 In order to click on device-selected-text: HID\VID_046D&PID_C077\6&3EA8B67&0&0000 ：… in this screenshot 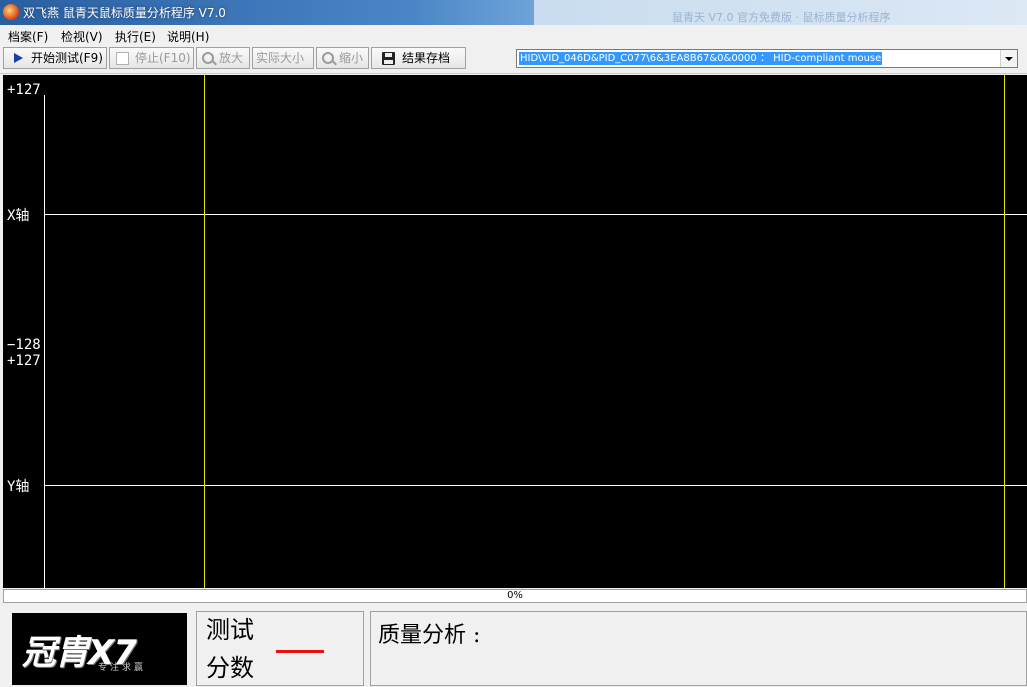, I will do `click(701, 58)`.